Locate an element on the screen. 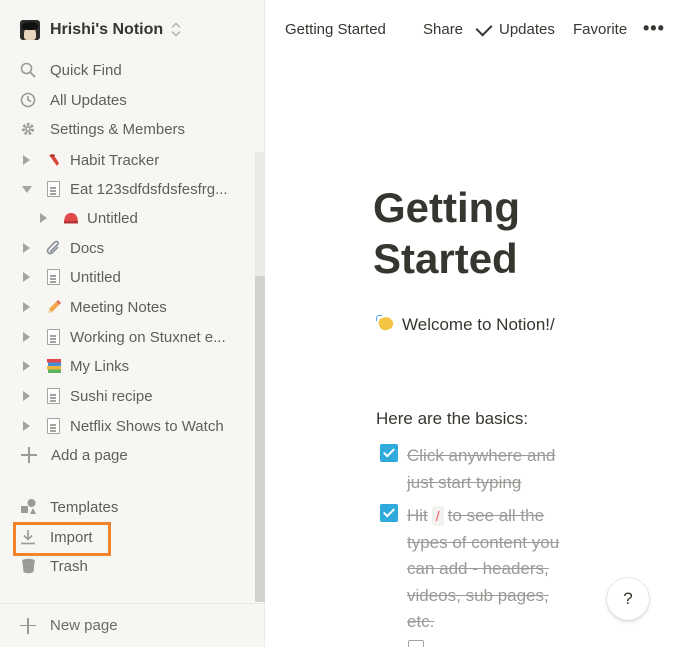 The height and width of the screenshot is (647, 673). clock-icon is located at coordinates (28, 100).